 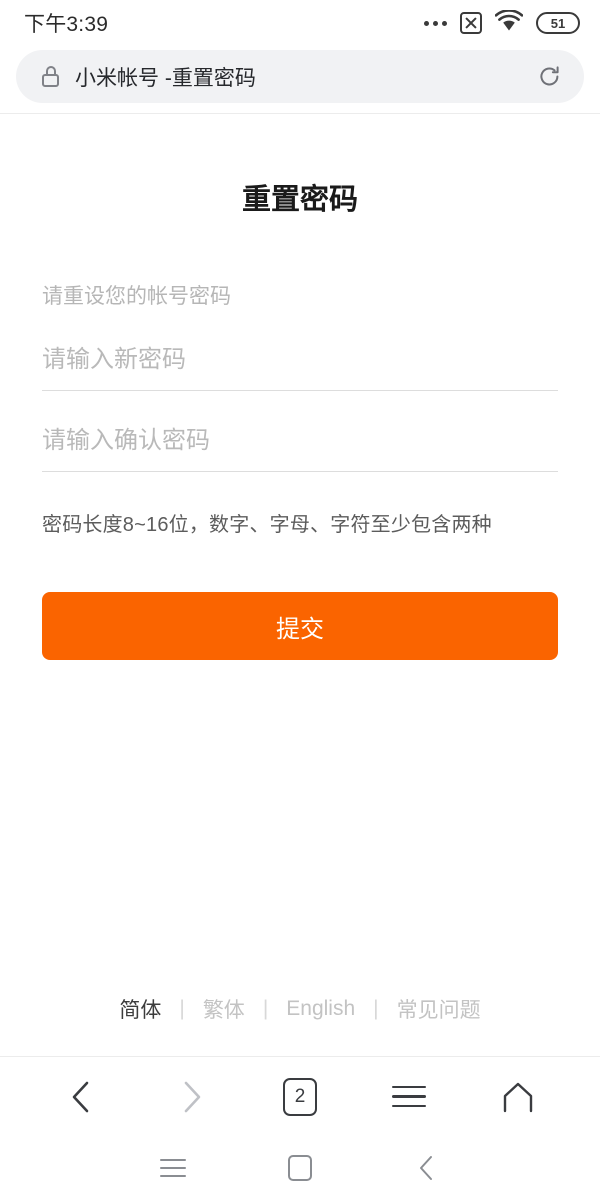 I want to click on browser-menu-button, so click(x=409, y=1097).